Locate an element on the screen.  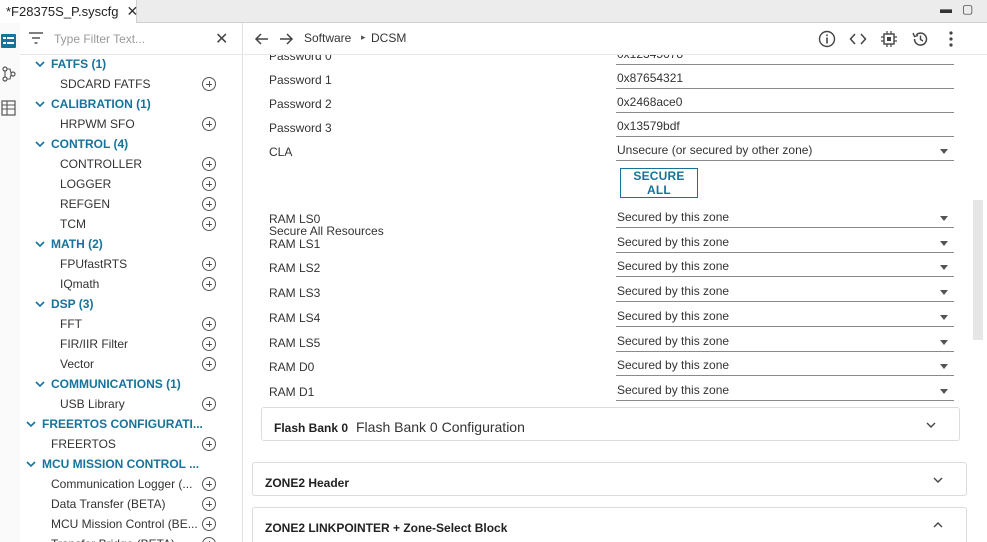
tree-category: MATH (2) is located at coordinates (125, 244).